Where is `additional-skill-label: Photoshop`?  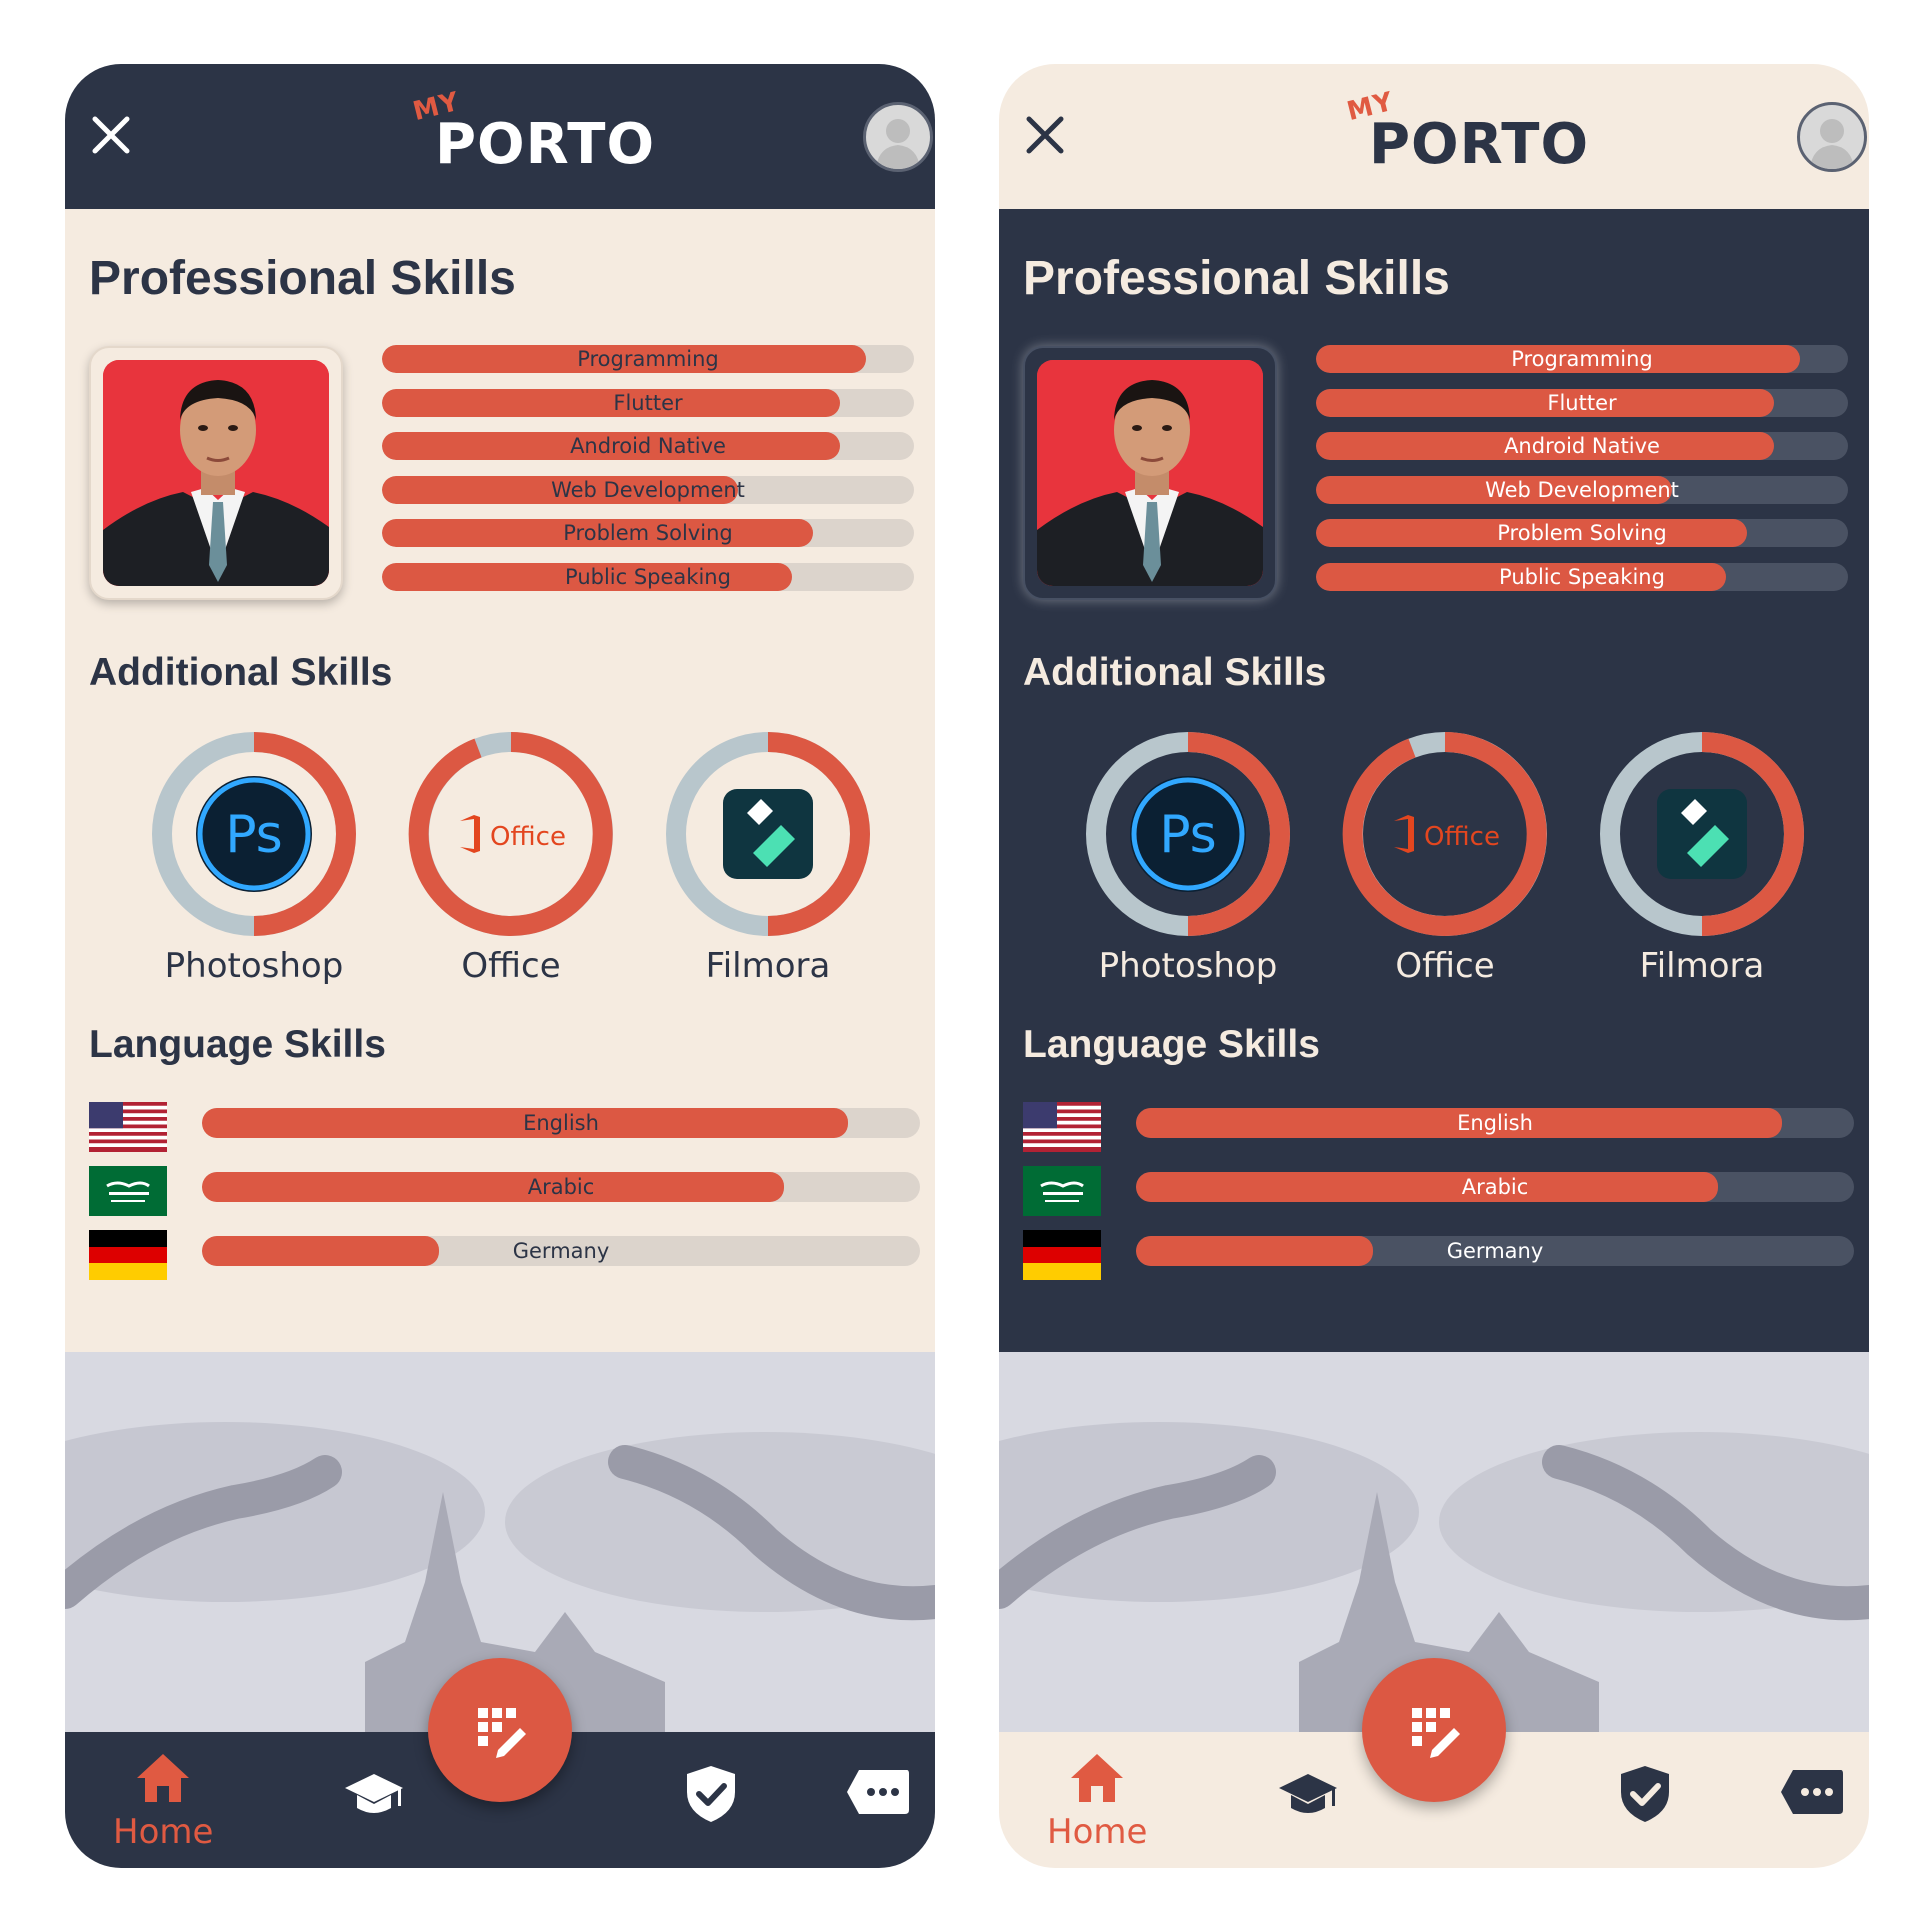
additional-skill-label: Photoshop is located at coordinates (254, 966).